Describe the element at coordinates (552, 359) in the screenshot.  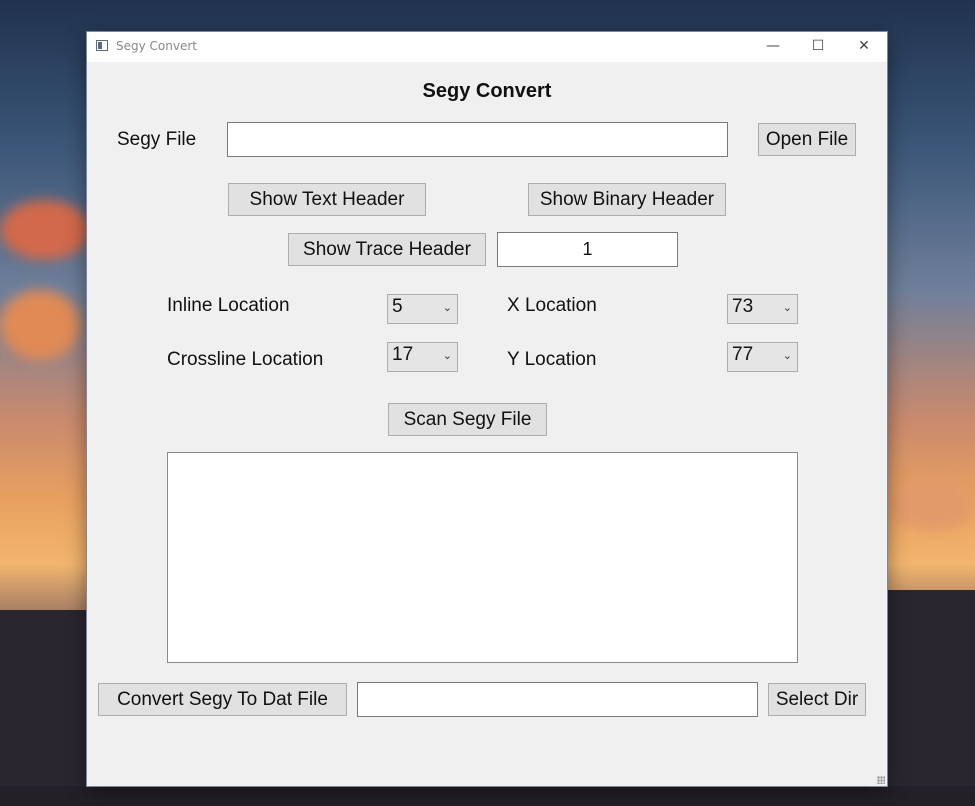
I see `y-location-label: Y Location` at that location.